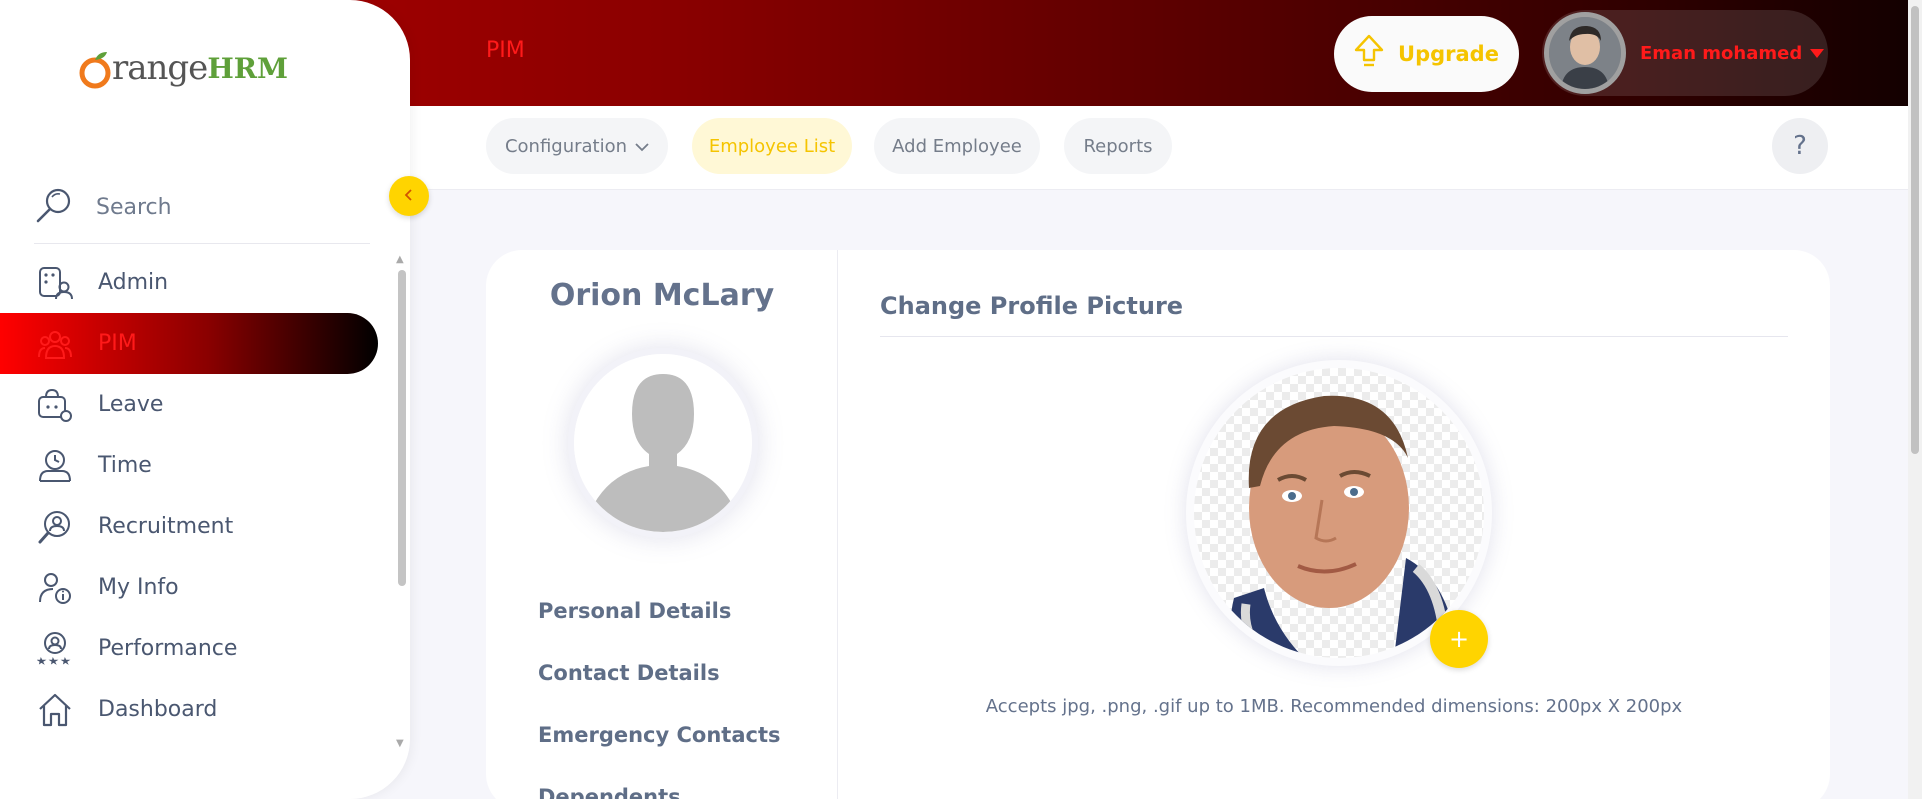 This screenshot has height=799, width=1922. I want to click on divider, so click(1334, 336).